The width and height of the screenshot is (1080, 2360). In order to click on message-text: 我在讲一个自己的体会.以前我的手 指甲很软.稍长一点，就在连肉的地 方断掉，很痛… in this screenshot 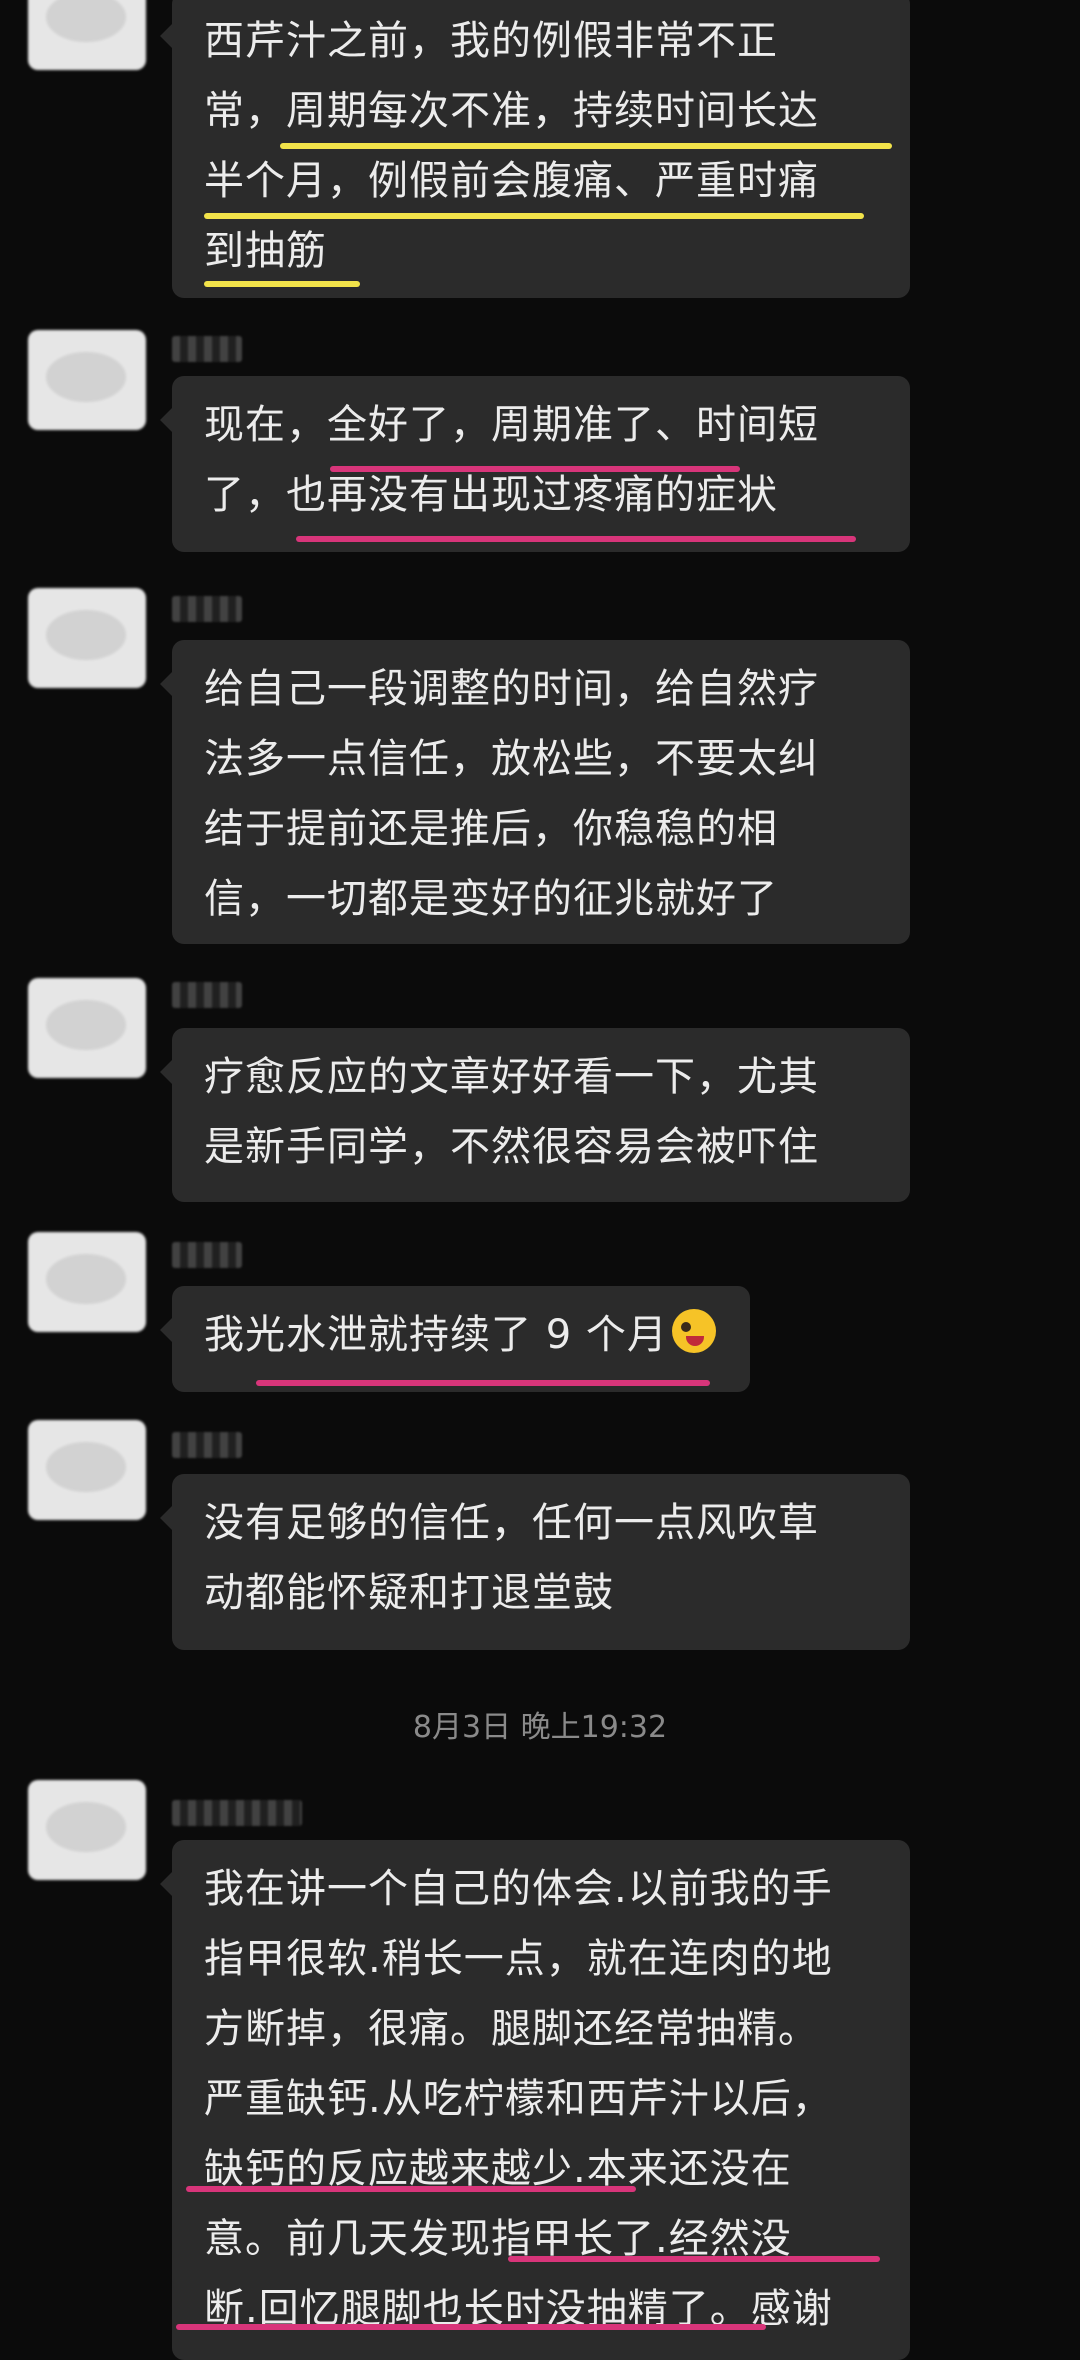, I will do `click(518, 2099)`.